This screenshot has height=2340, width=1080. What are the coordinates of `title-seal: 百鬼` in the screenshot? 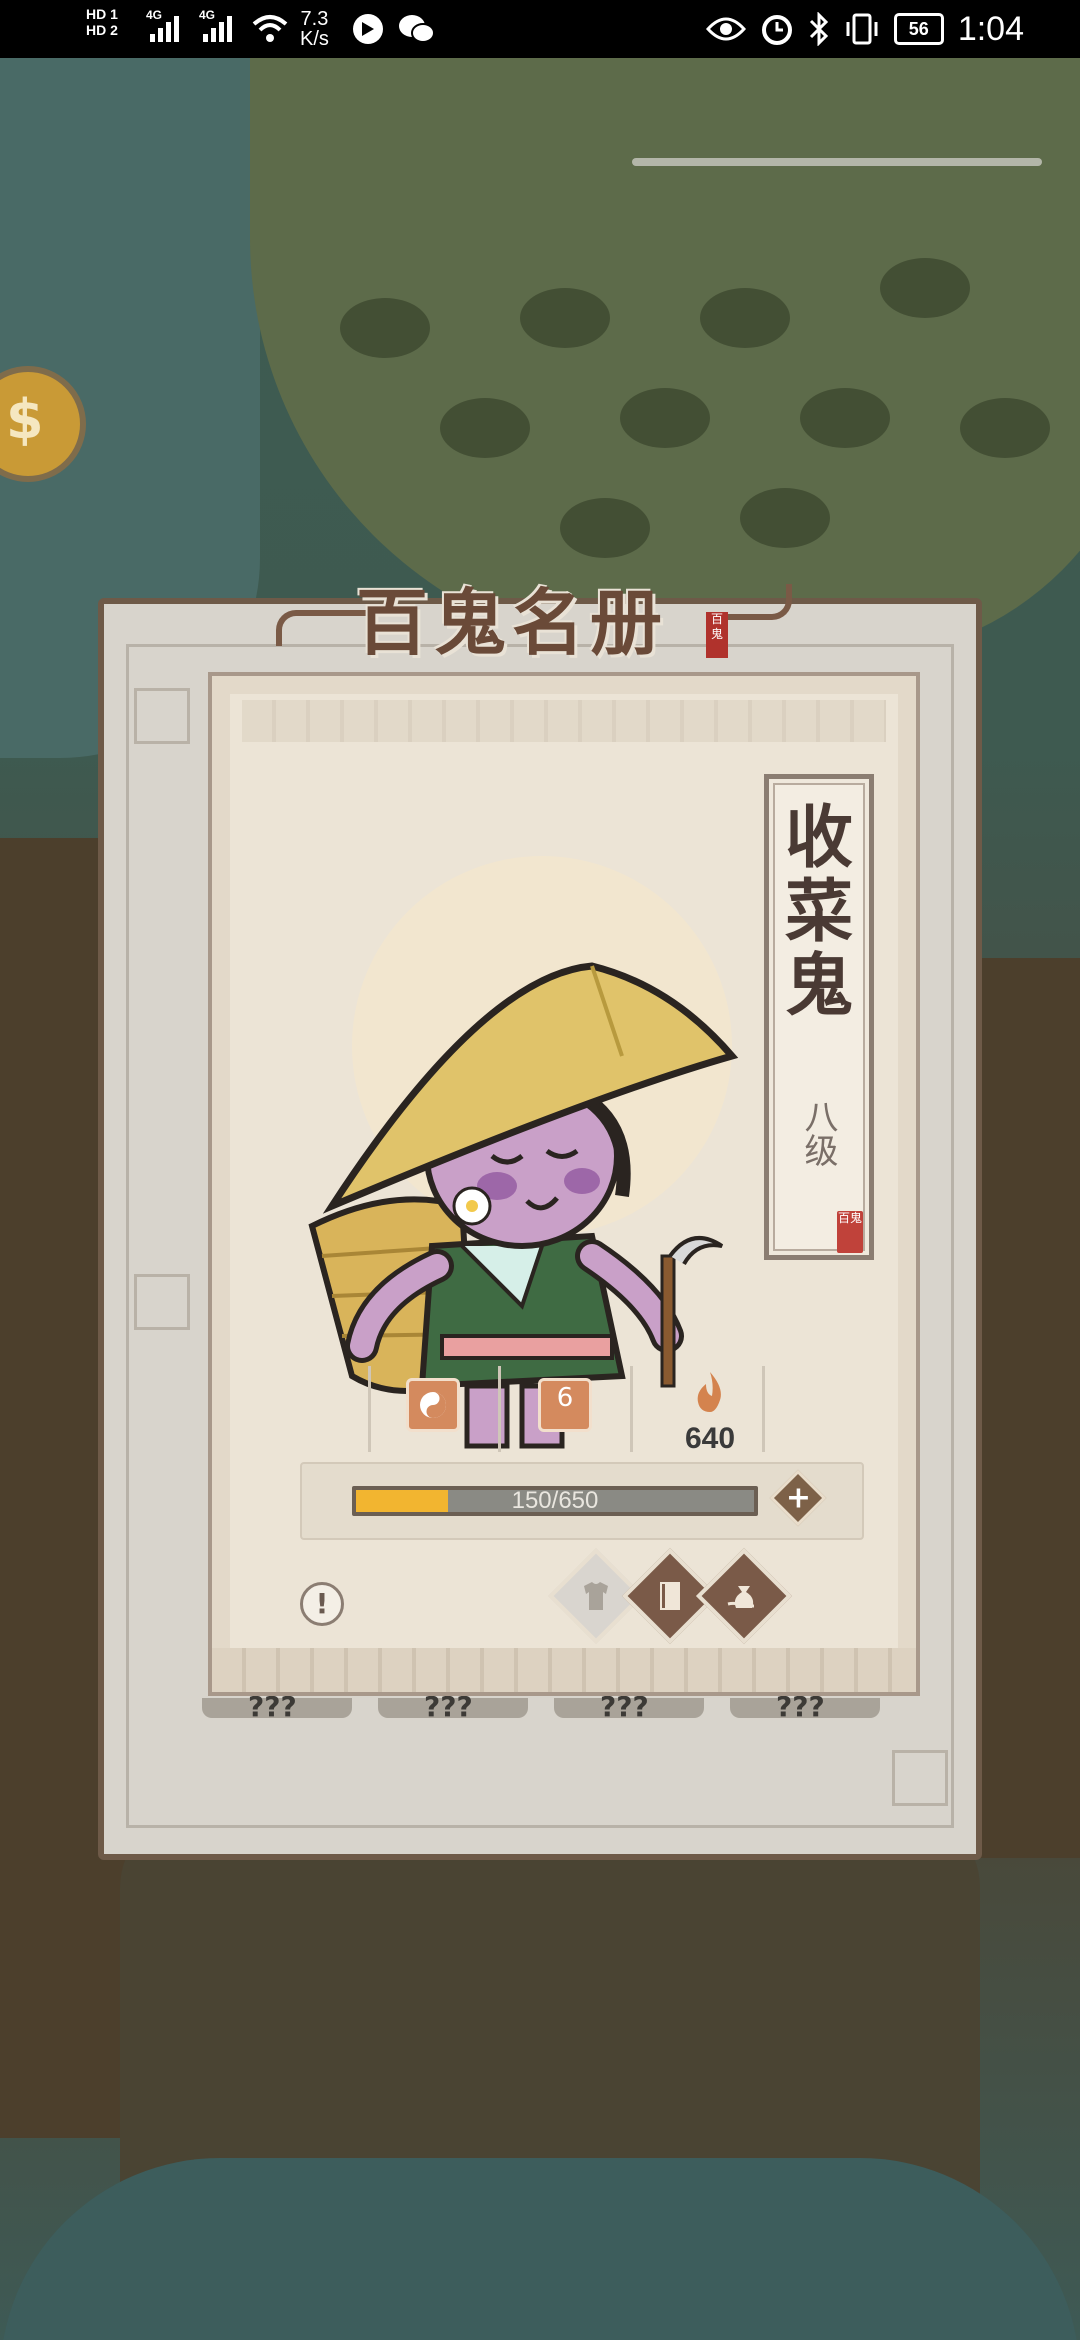 It's located at (717, 635).